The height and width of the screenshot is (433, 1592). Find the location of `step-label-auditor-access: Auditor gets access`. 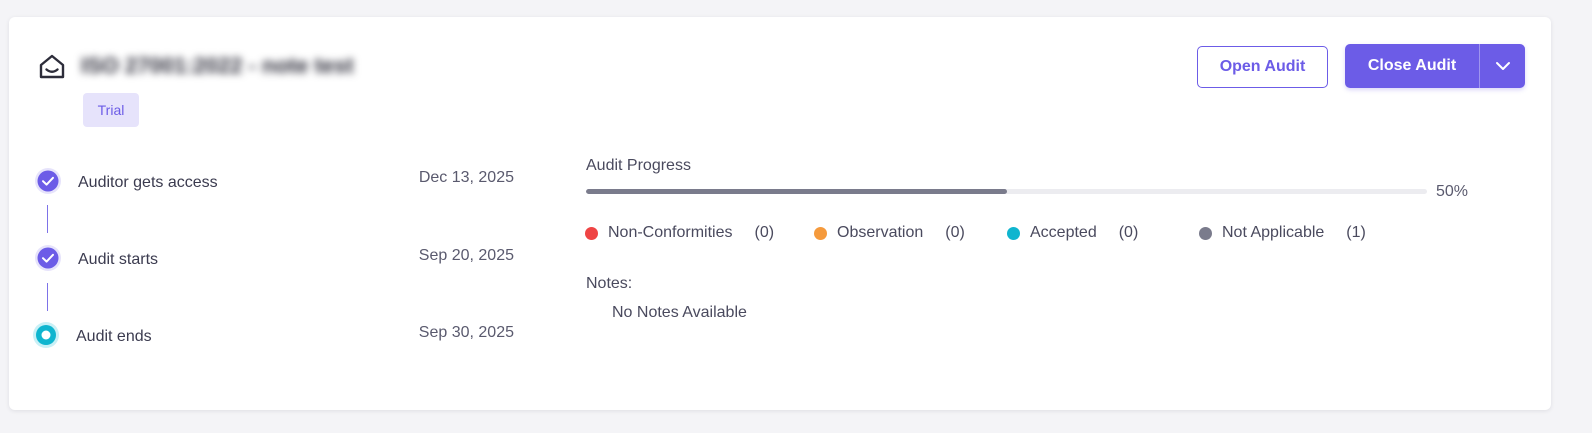

step-label-auditor-access: Auditor gets access is located at coordinates (148, 182).